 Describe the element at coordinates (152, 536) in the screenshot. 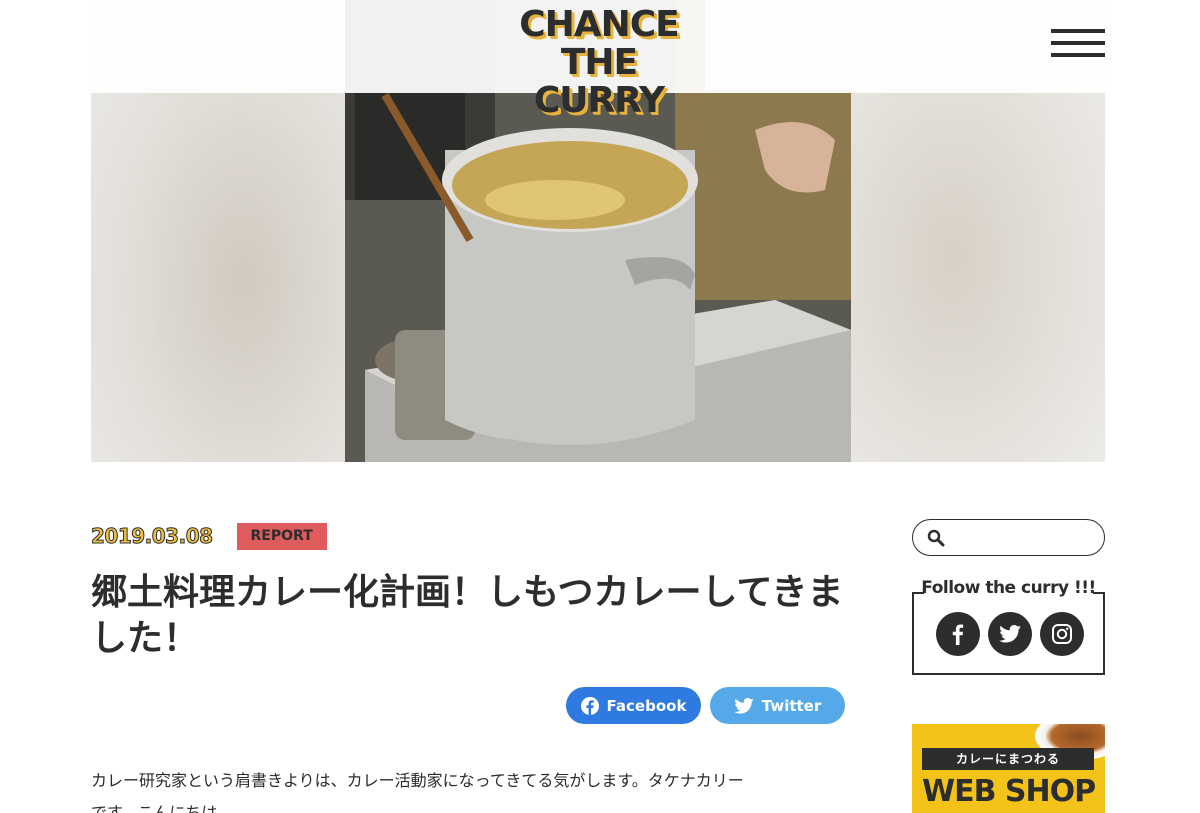

I see `post-date: 2019.03.08` at that location.